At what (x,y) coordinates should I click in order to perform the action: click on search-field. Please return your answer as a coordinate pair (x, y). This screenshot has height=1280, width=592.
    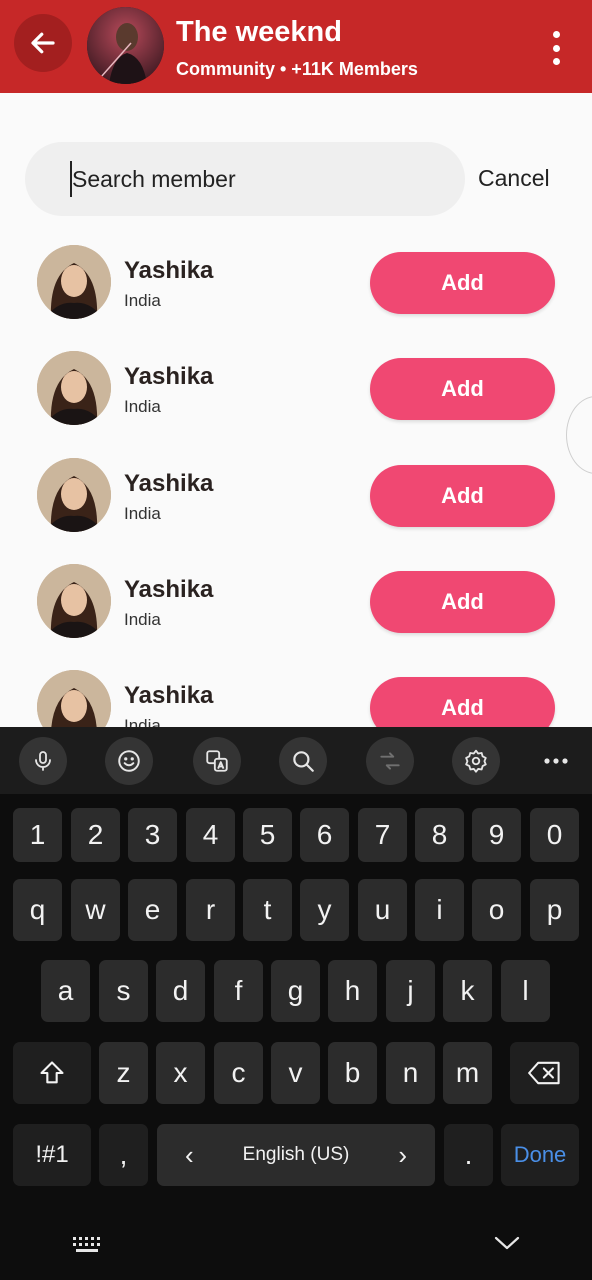
    Looking at the image, I should click on (245, 179).